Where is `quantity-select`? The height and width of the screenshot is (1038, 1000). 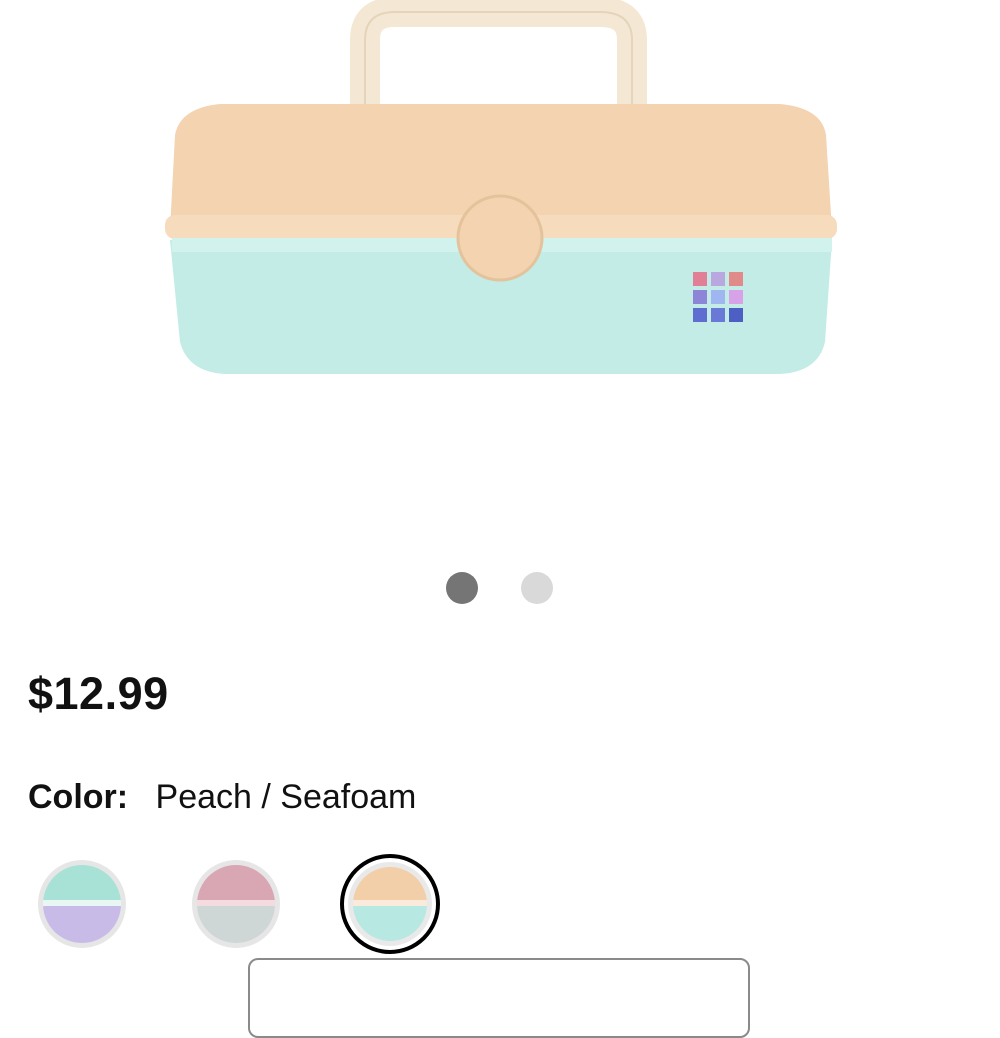
quantity-select is located at coordinates (499, 998).